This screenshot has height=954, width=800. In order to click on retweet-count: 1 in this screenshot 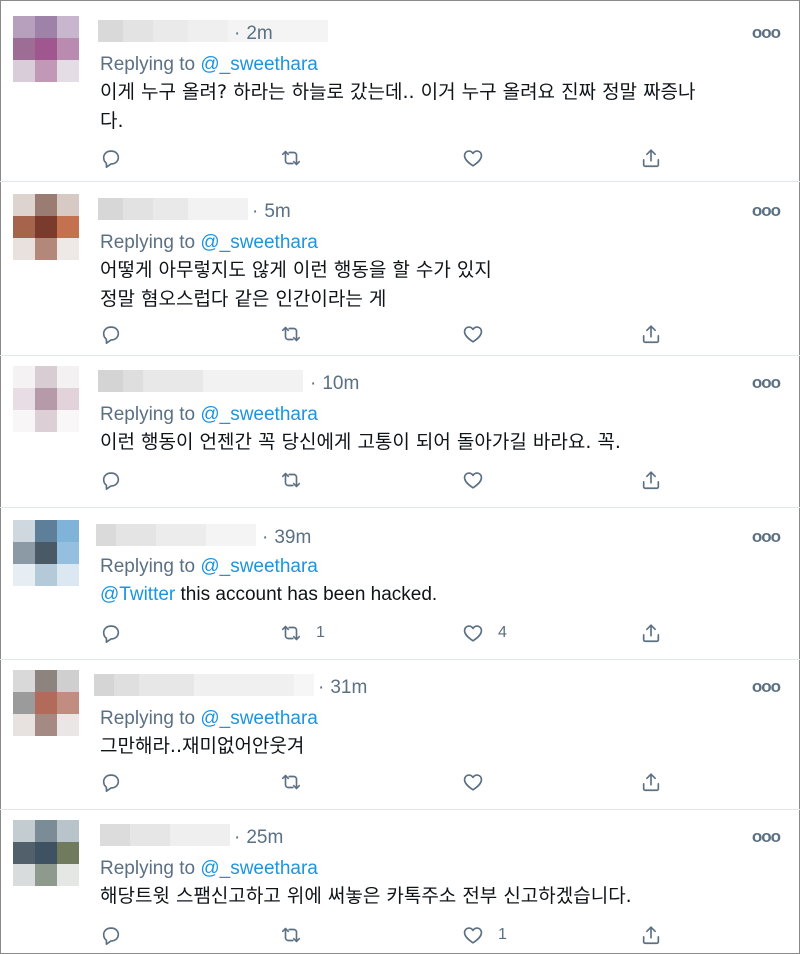, I will do `click(320, 632)`.